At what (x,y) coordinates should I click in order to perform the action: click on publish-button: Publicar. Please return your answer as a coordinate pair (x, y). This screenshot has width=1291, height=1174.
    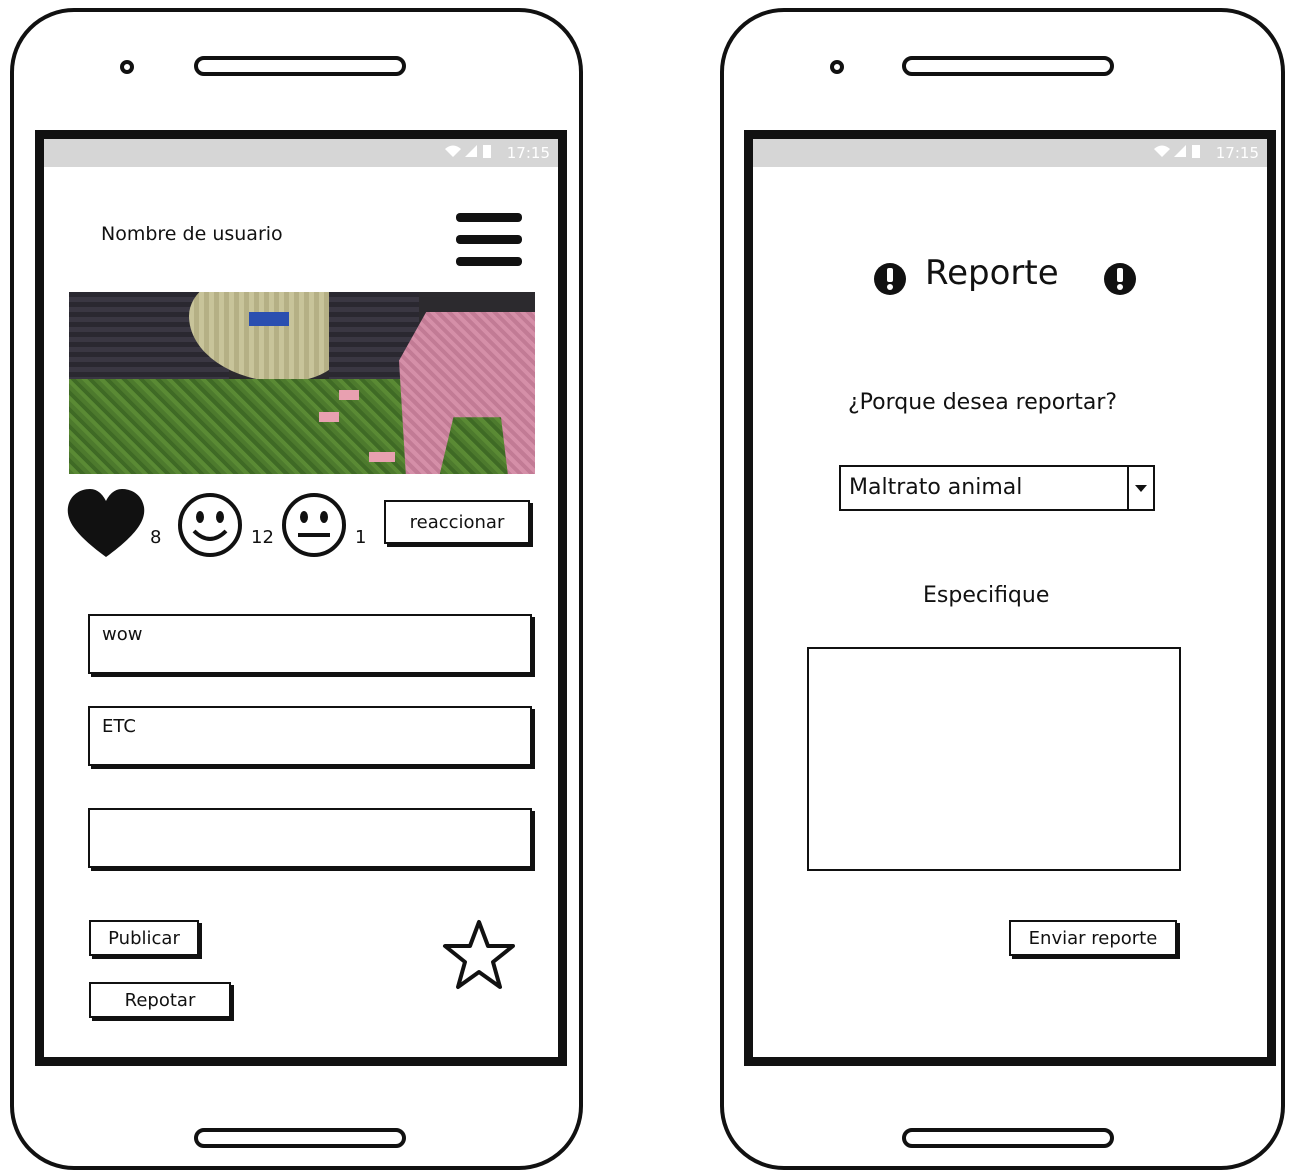
    Looking at the image, I should click on (144, 938).